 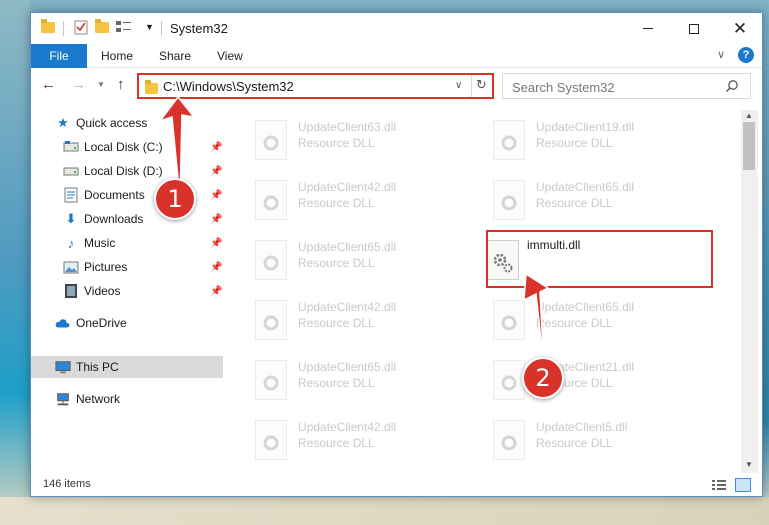 I want to click on file-name: UpdateClient5.dll, so click(x=582, y=427).